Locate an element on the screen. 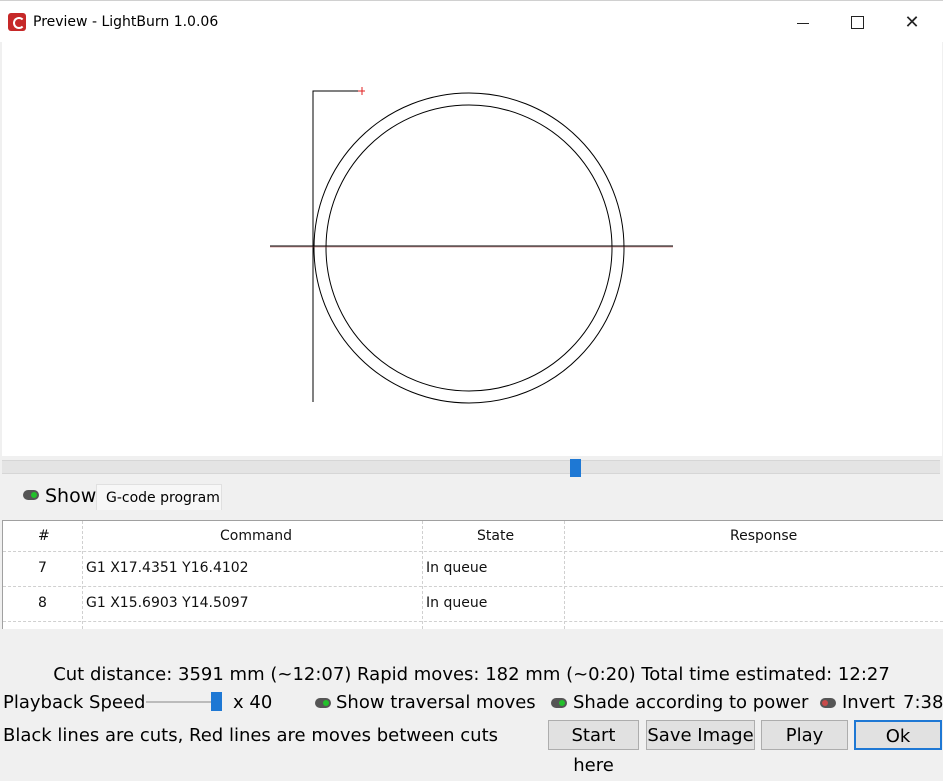 The height and width of the screenshot is (781, 943). column-header-command: Command is located at coordinates (256, 536).